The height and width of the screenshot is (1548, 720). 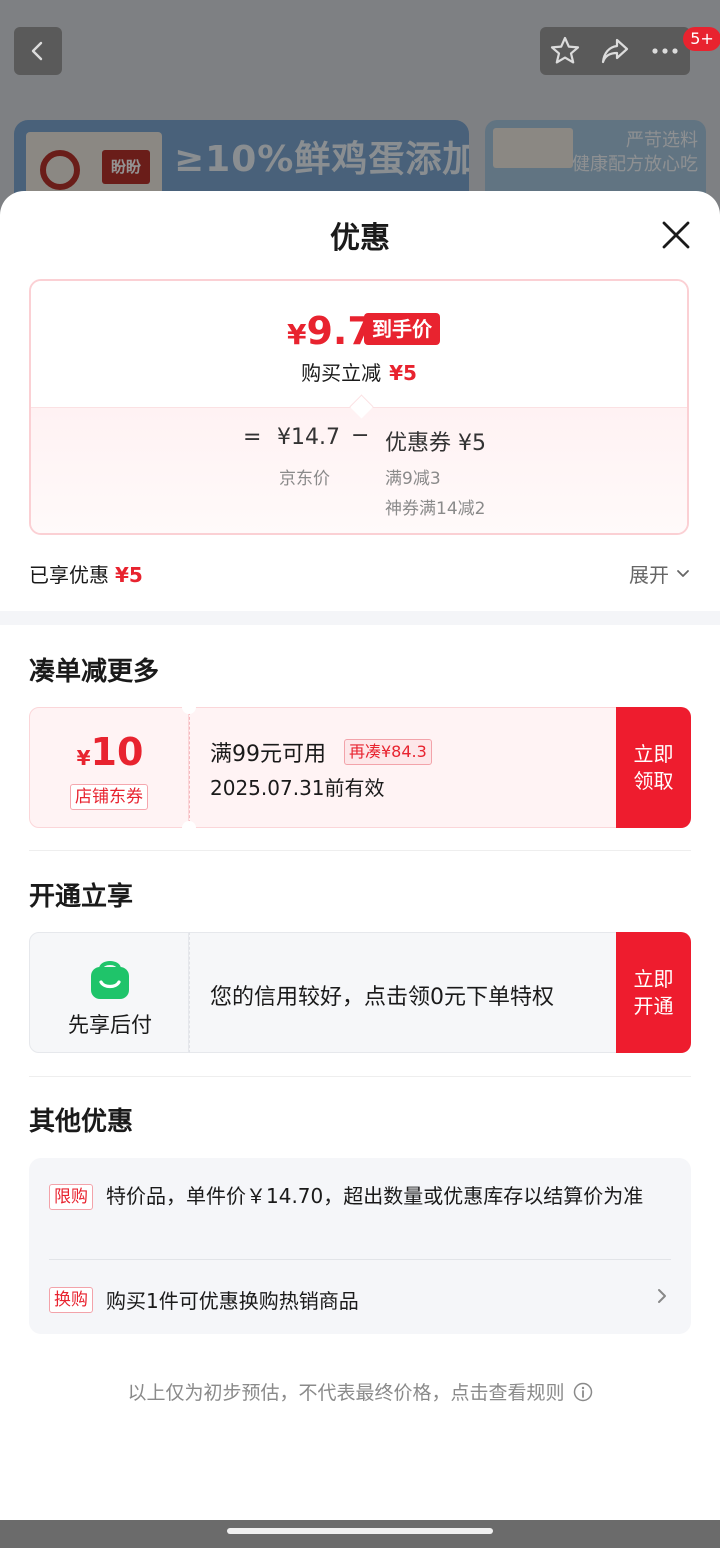 What do you see at coordinates (653, 978) in the screenshot?
I see `open-button-line1: 立即` at bounding box center [653, 978].